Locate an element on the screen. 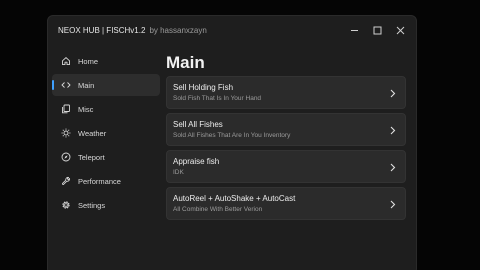 The width and height of the screenshot is (480, 270). close-icon is located at coordinates (400, 30).